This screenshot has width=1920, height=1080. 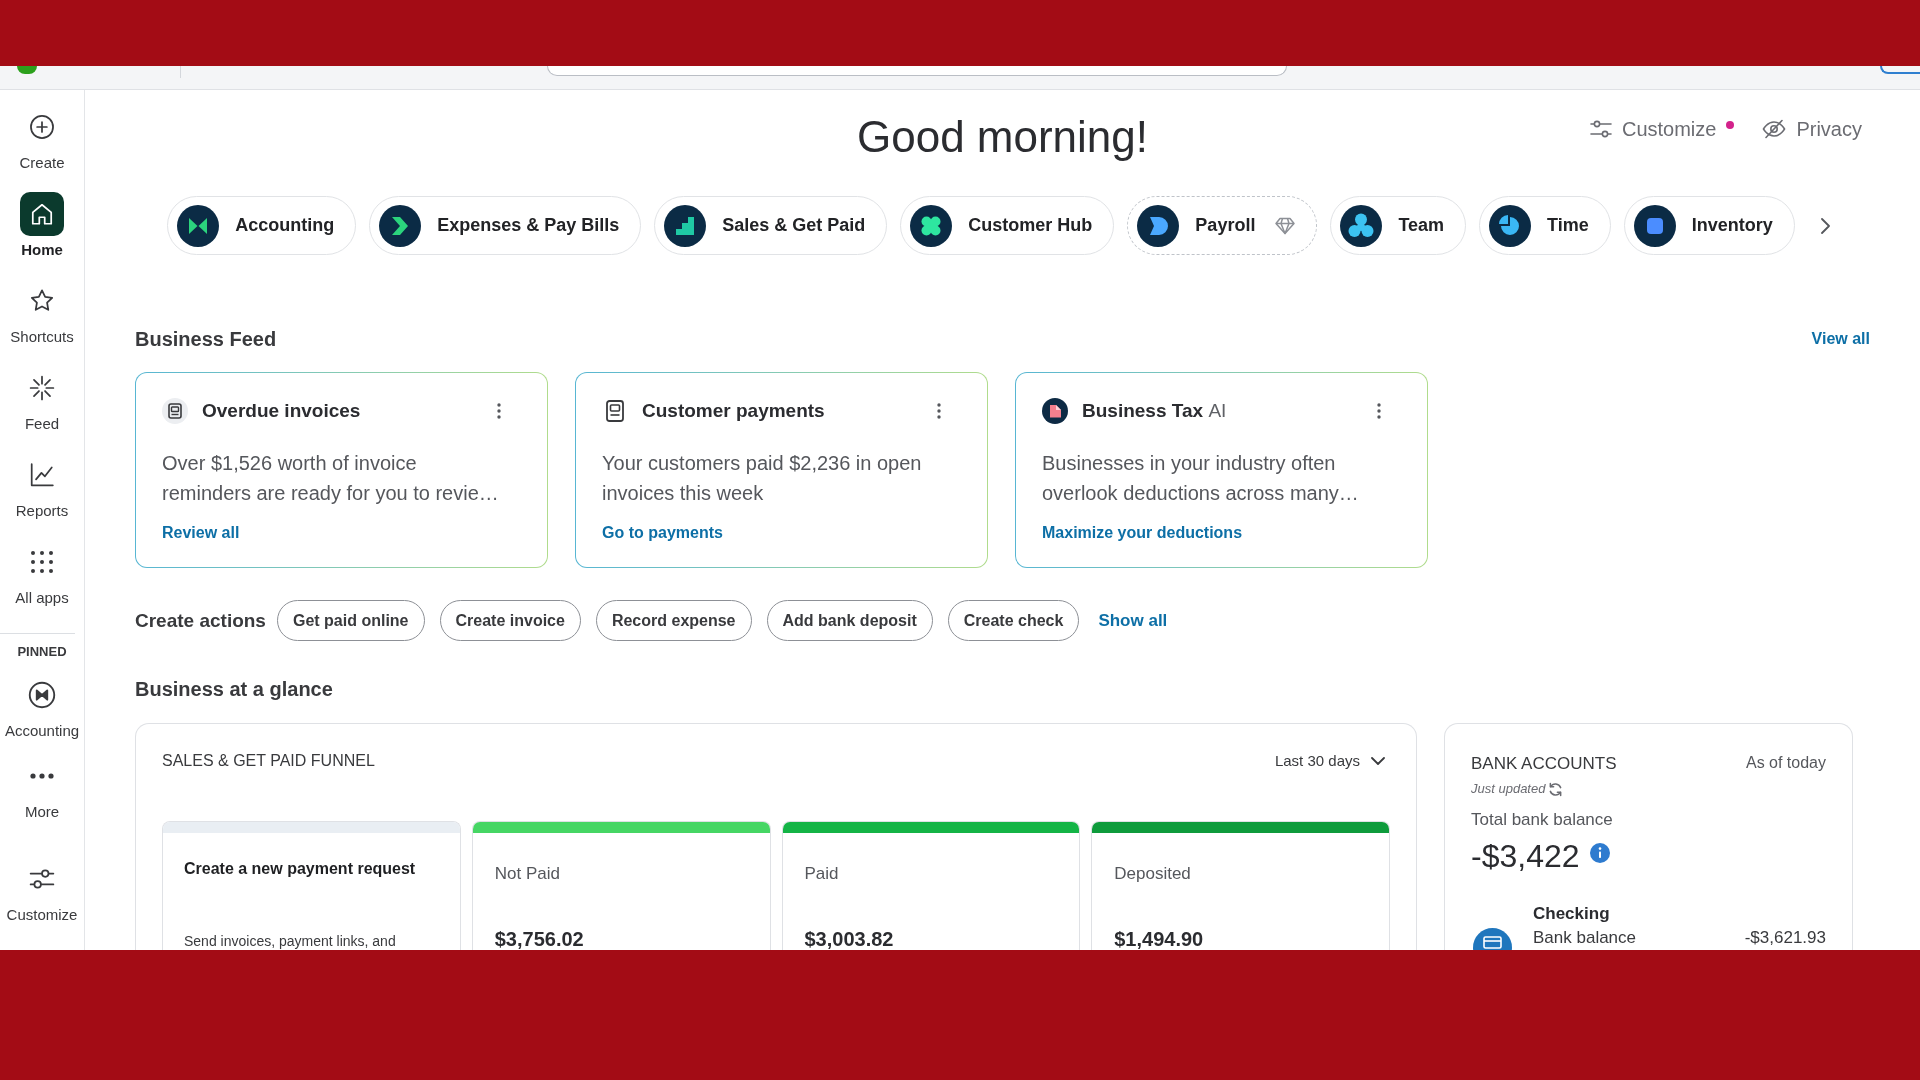 What do you see at coordinates (27, 70) in the screenshot?
I see `logo-icon` at bounding box center [27, 70].